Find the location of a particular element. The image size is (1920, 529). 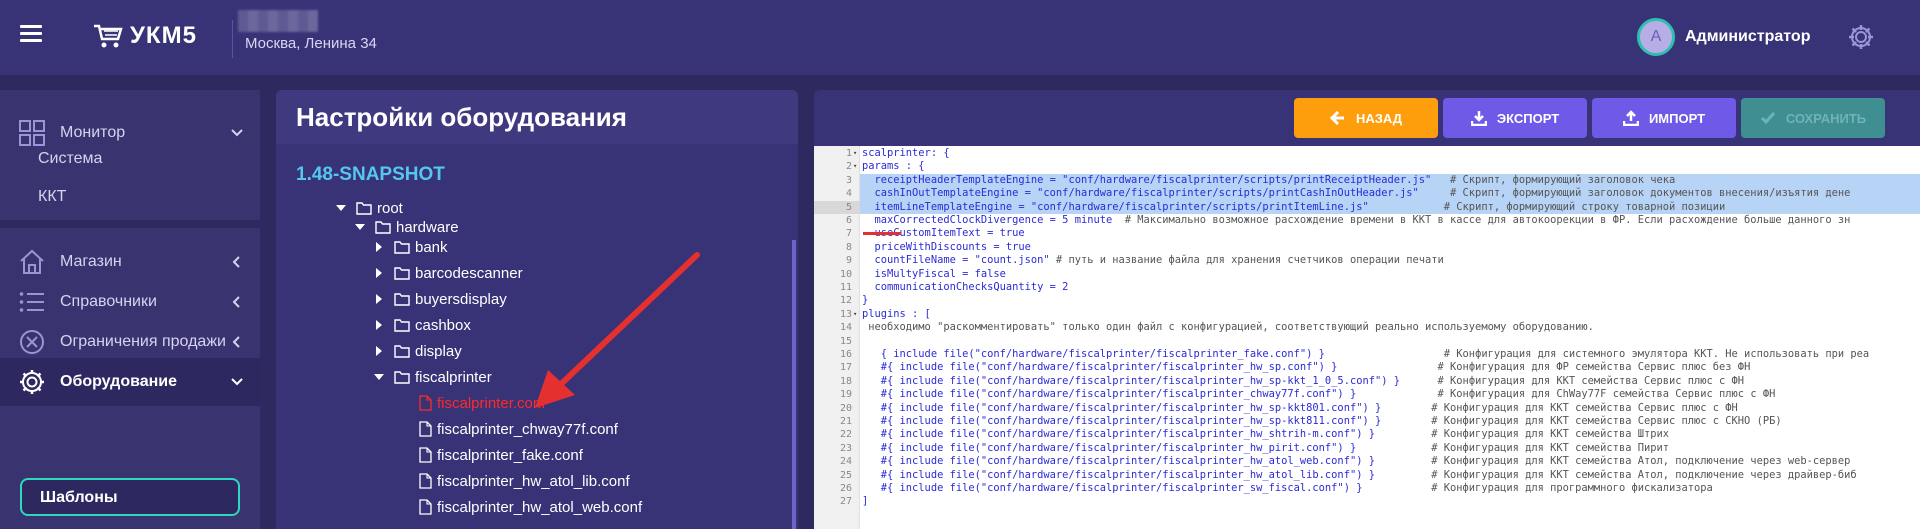

sidebar-item-label: Ограничения продажи is located at coordinates (143, 341).